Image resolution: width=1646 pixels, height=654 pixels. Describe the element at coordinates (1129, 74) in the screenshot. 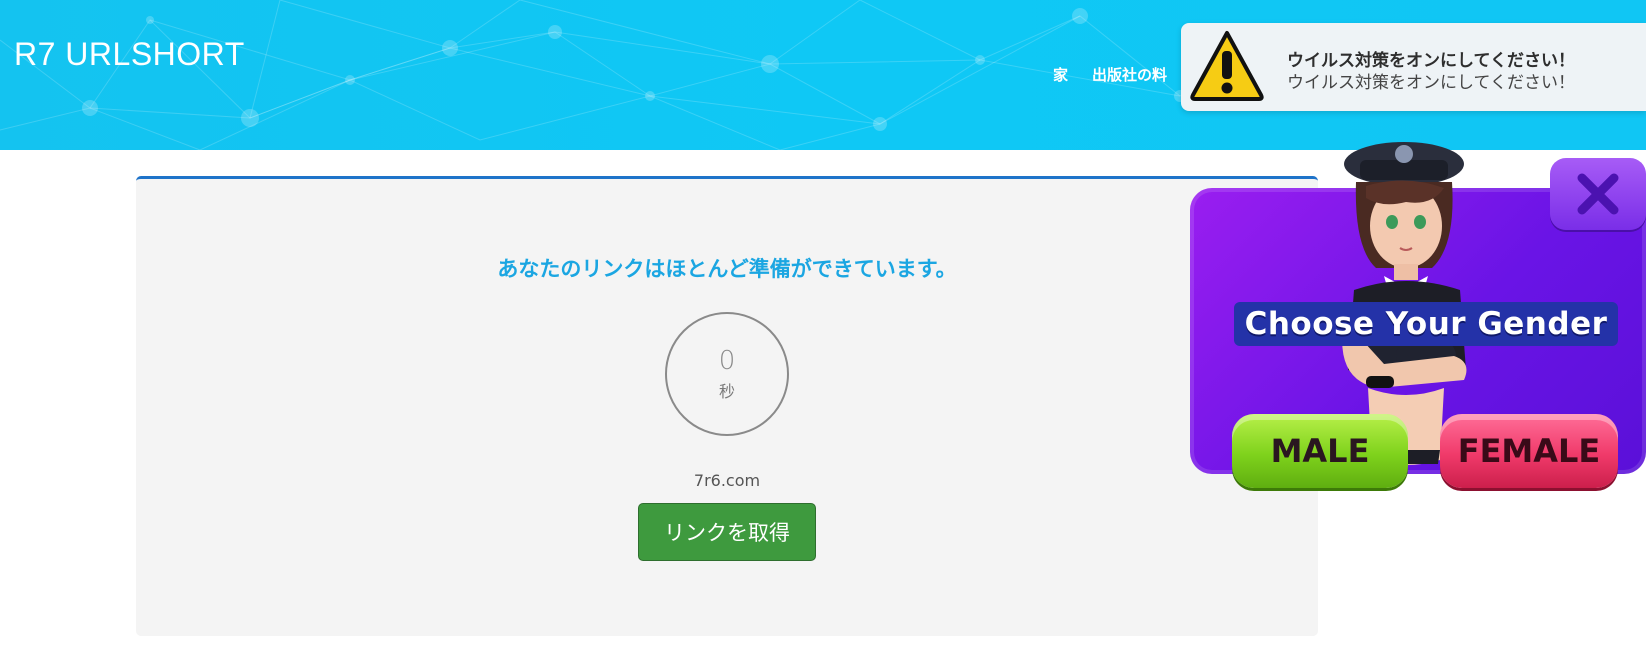

I see `nav-item-publisher-rates: 出版社の料` at that location.